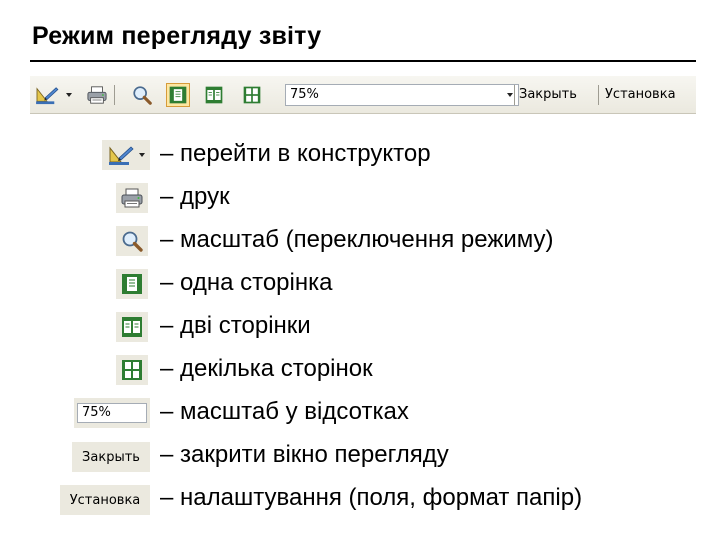 The height and width of the screenshot is (540, 720). Describe the element at coordinates (246, 282) in the screenshot. I see `legend-text: – одна сторінка` at that location.